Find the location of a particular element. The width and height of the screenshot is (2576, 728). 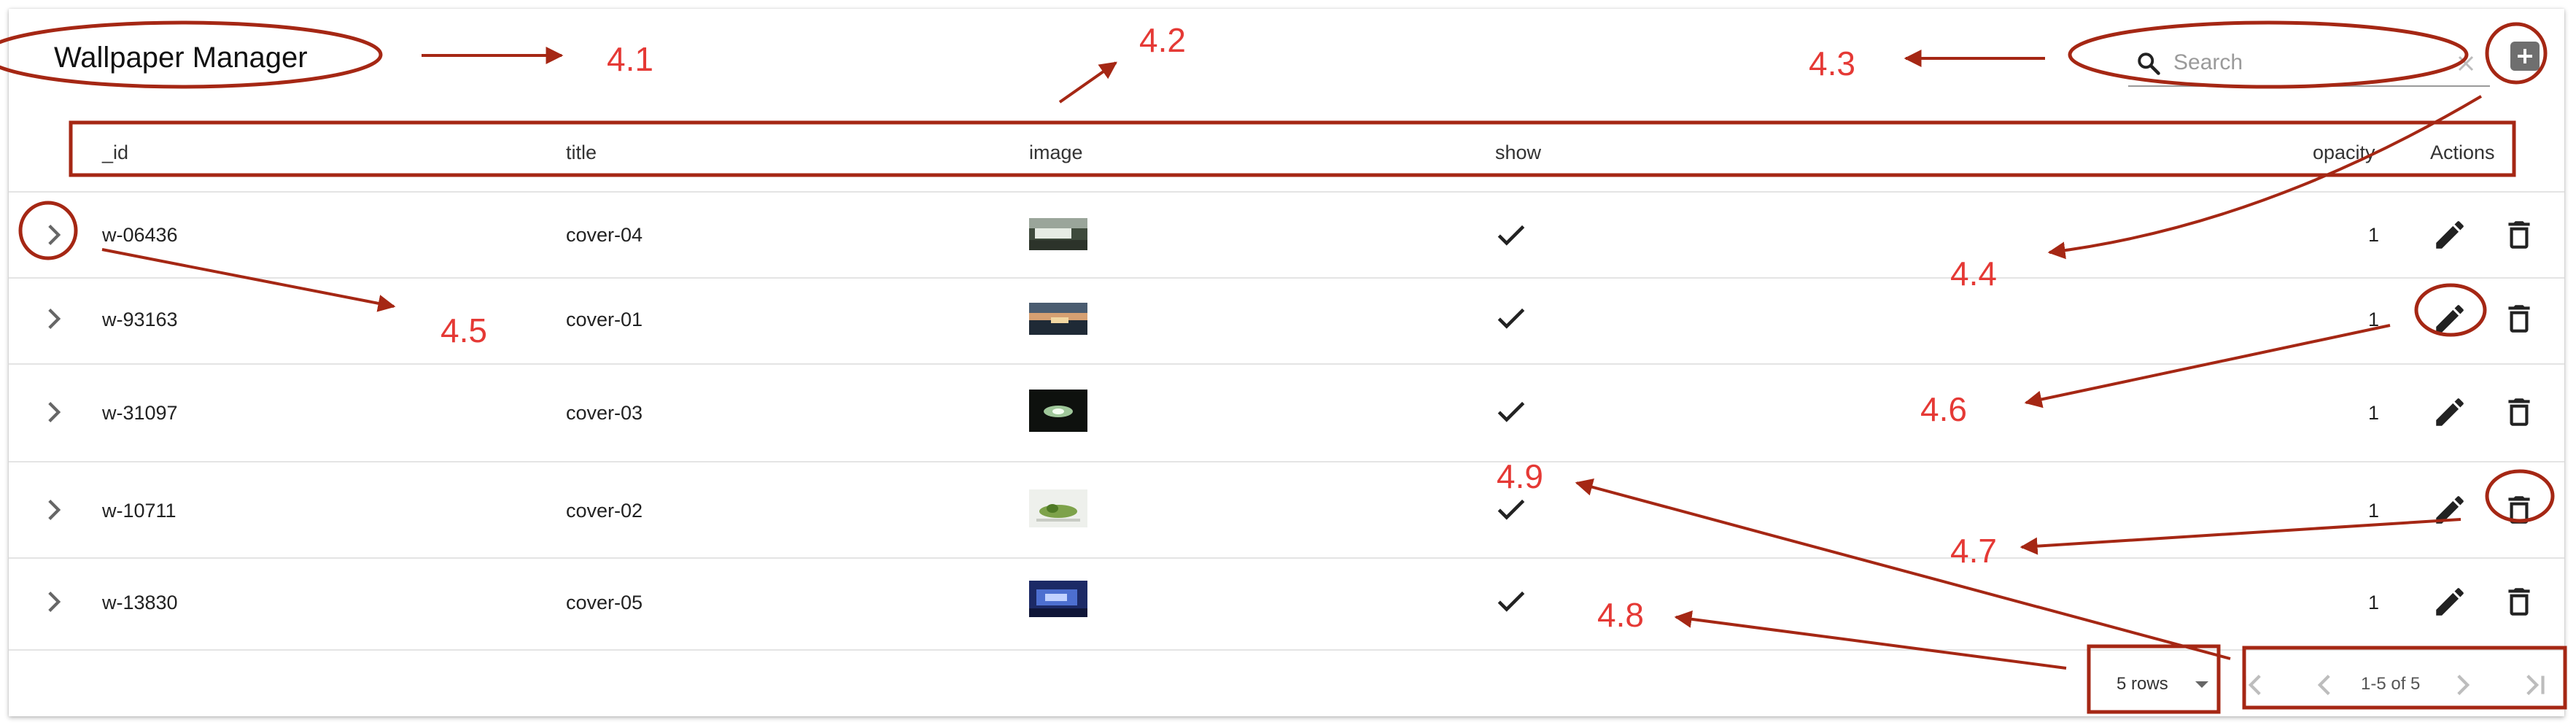

add-button-highlight is located at coordinates (2516, 53).